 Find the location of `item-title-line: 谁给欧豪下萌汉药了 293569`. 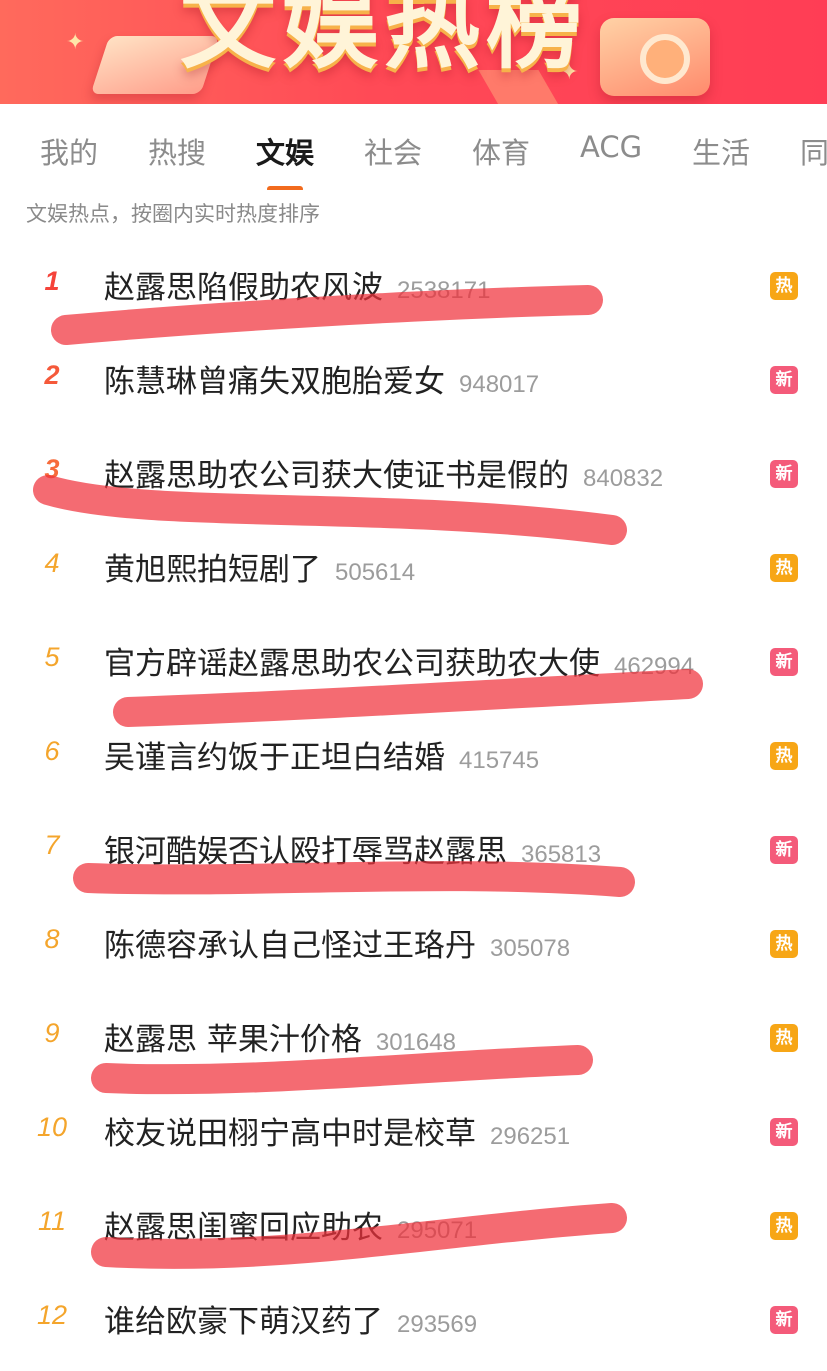

item-title-line: 谁给欧豪下萌汉药了 293569 is located at coordinates (290, 1318).